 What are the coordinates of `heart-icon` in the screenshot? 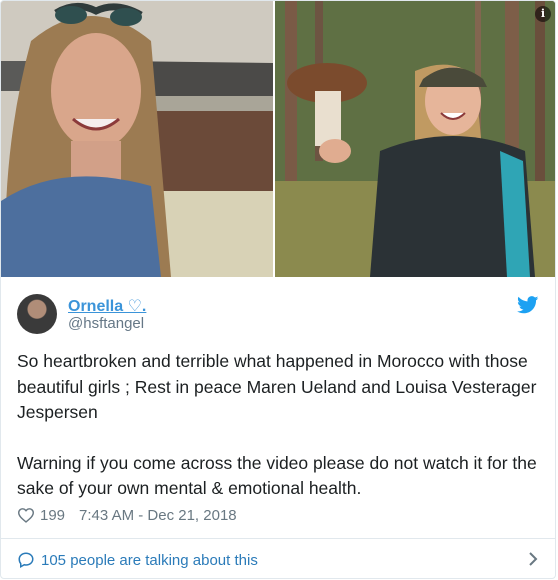 It's located at (26, 515).